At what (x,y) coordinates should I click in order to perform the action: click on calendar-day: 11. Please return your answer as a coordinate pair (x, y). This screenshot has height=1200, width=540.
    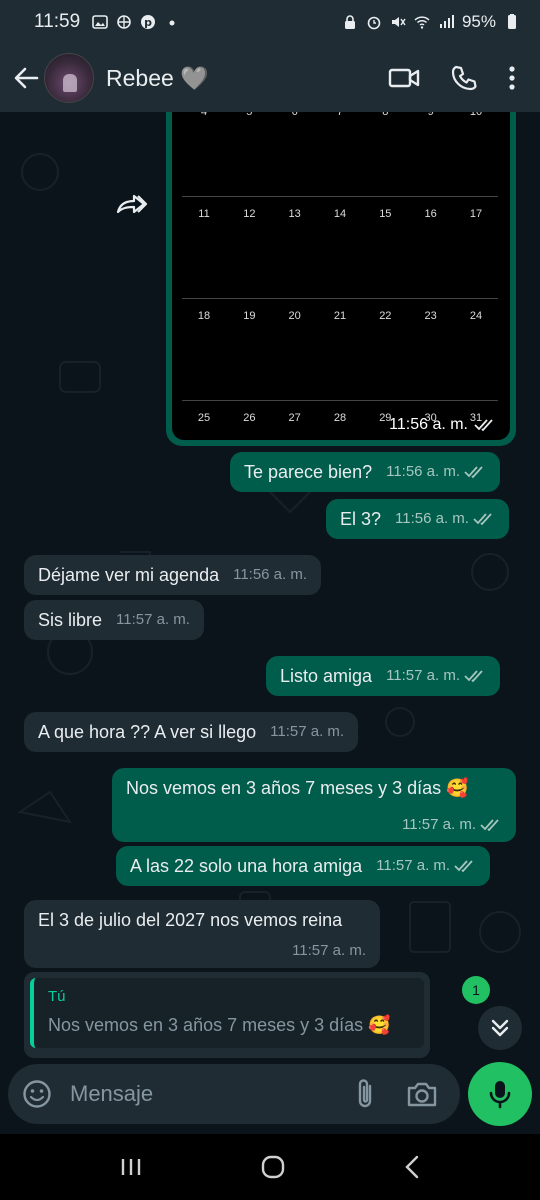
    Looking at the image, I should click on (204, 214).